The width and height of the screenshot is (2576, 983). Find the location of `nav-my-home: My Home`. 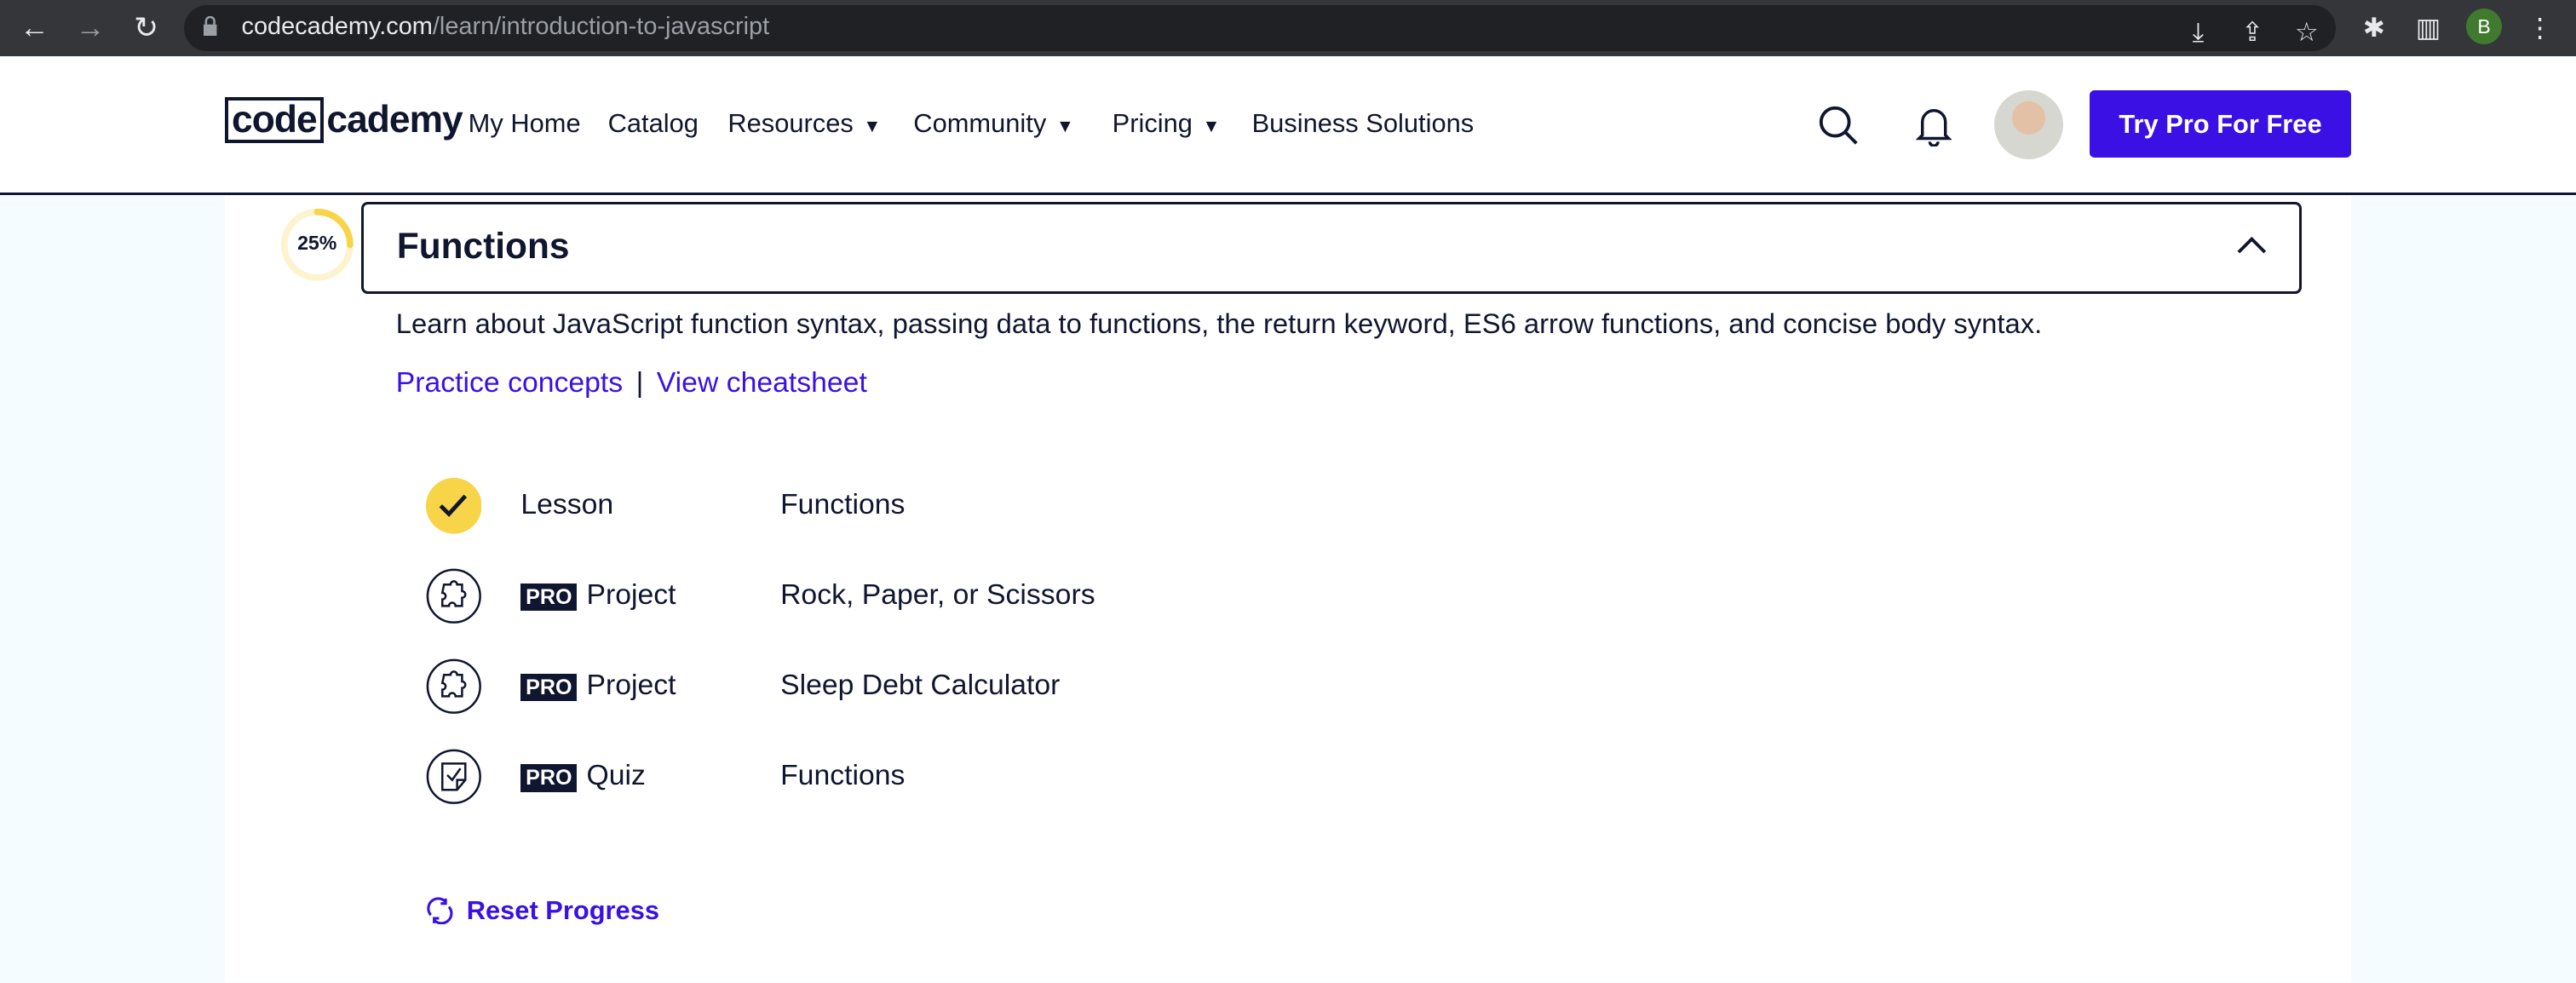

nav-my-home: My Home is located at coordinates (525, 123).